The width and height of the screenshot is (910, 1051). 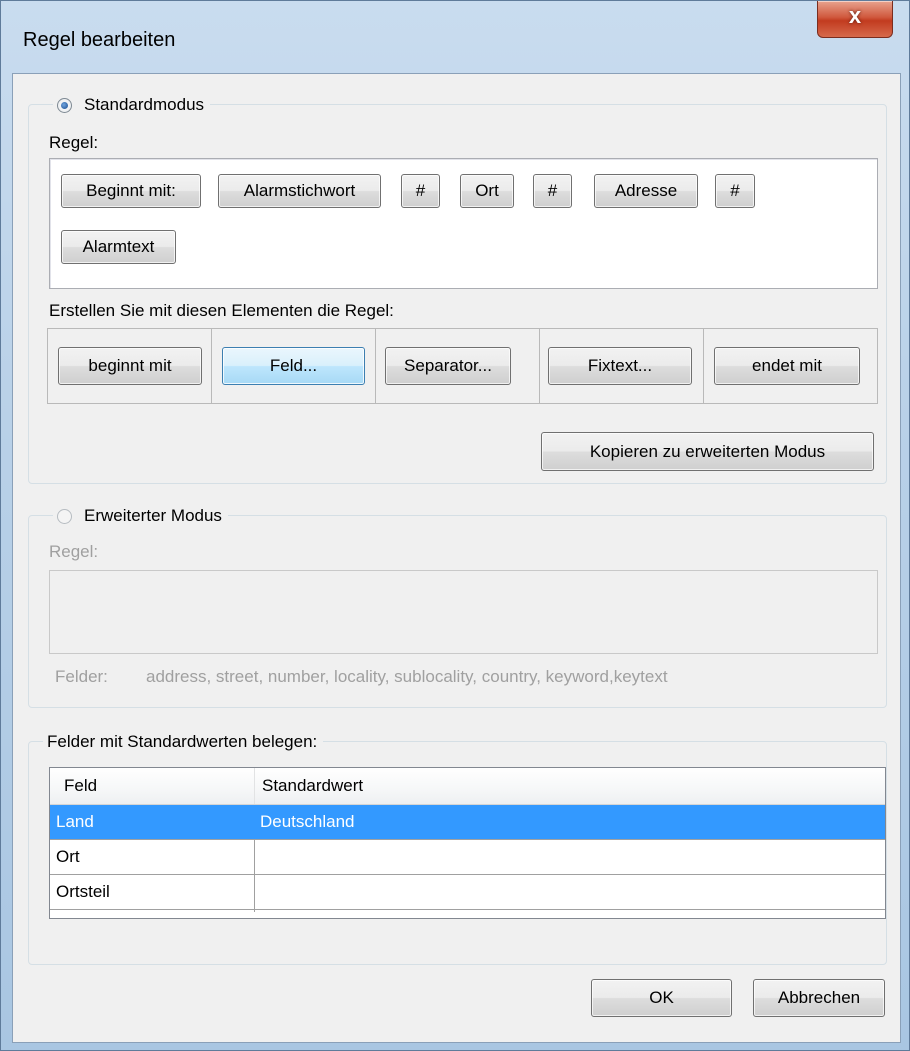 I want to click on table-header: Feld Standardwert, so click(x=467, y=786).